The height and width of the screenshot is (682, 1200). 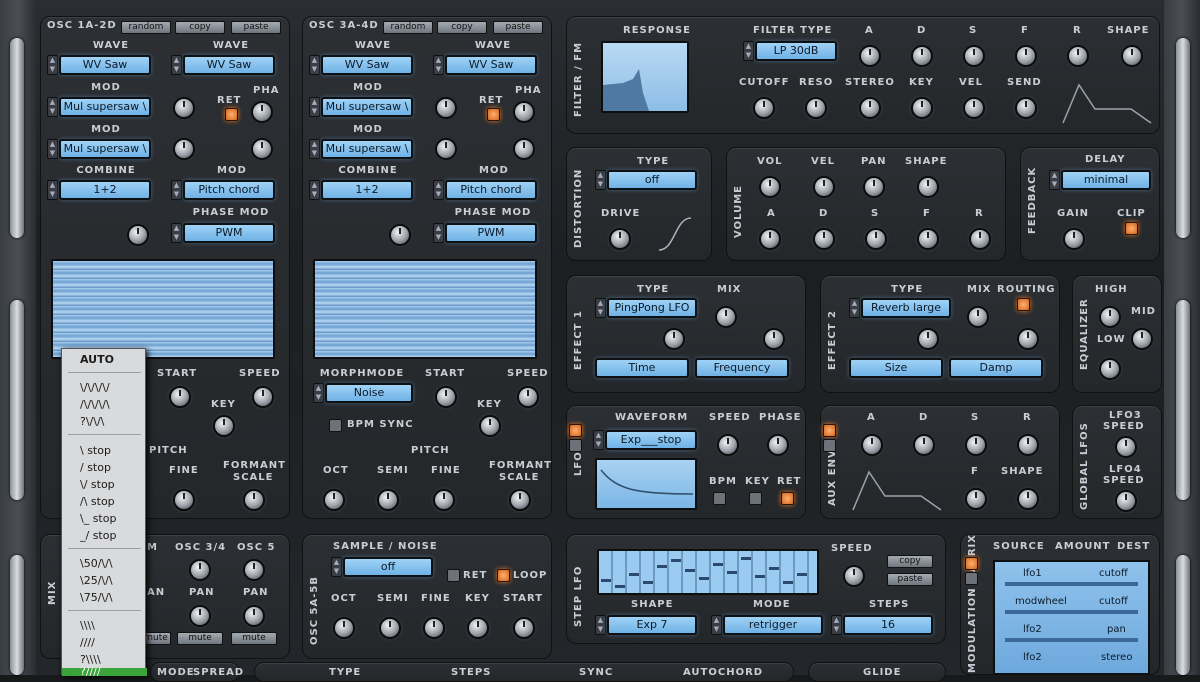 What do you see at coordinates (344, 628) in the screenshot?
I see `sample-oct-knob` at bounding box center [344, 628].